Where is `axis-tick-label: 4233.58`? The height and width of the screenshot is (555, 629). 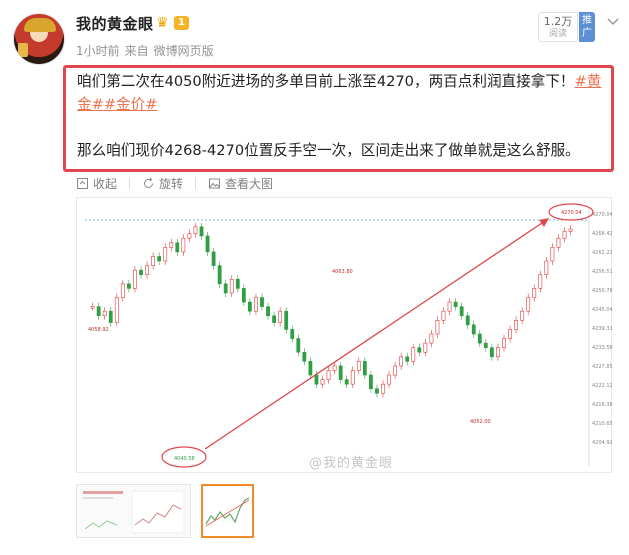 axis-tick-label: 4233.58 is located at coordinates (602, 348).